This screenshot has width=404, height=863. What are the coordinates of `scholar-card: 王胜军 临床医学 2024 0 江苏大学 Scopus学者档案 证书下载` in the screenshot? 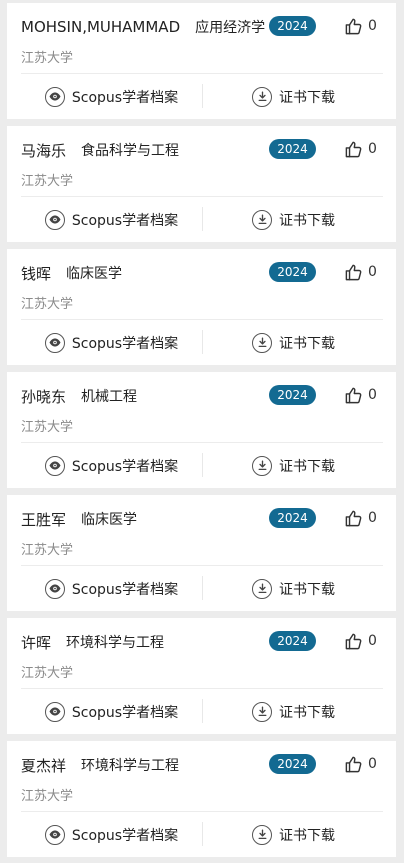 It's located at (201, 553).